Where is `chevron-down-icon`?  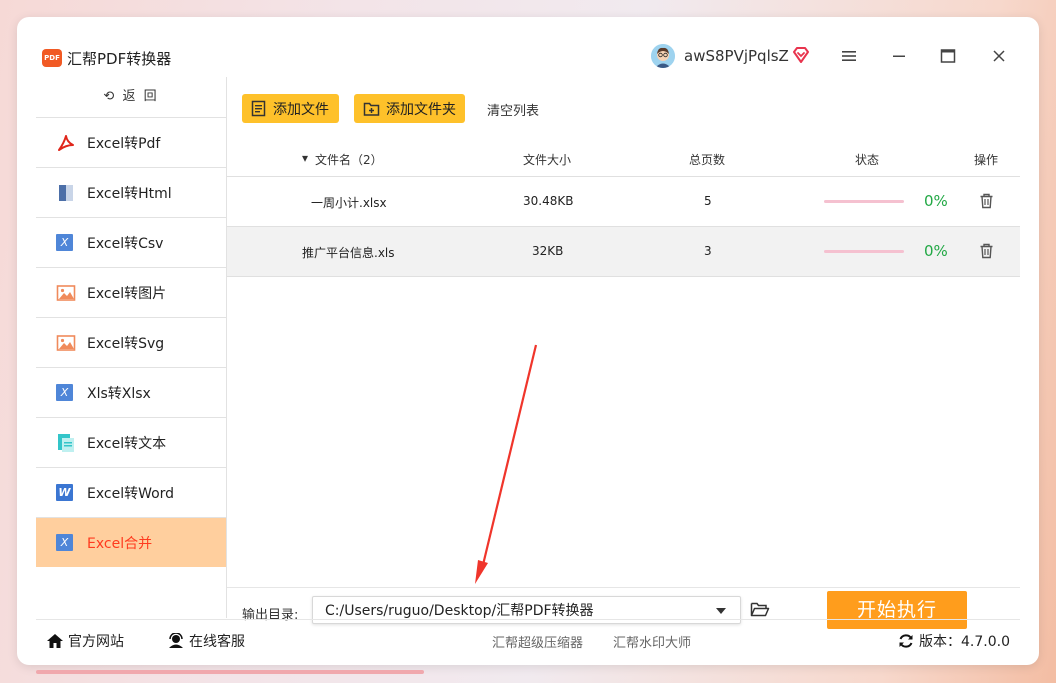
chevron-down-icon is located at coordinates (721, 611).